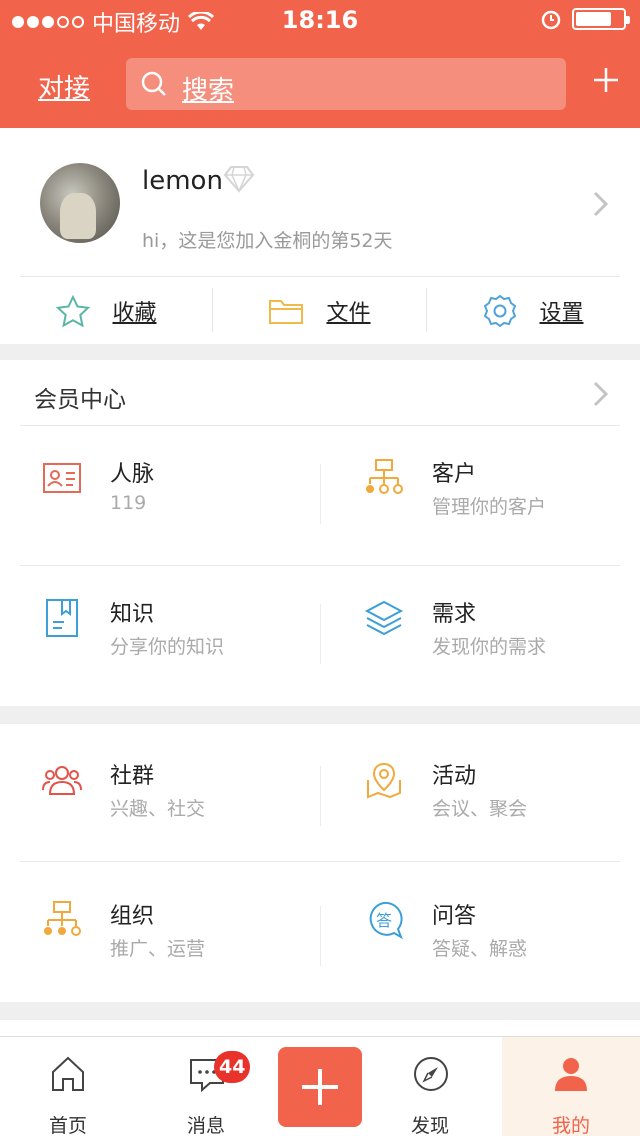  What do you see at coordinates (73, 311) in the screenshot?
I see `star-icon` at bounding box center [73, 311].